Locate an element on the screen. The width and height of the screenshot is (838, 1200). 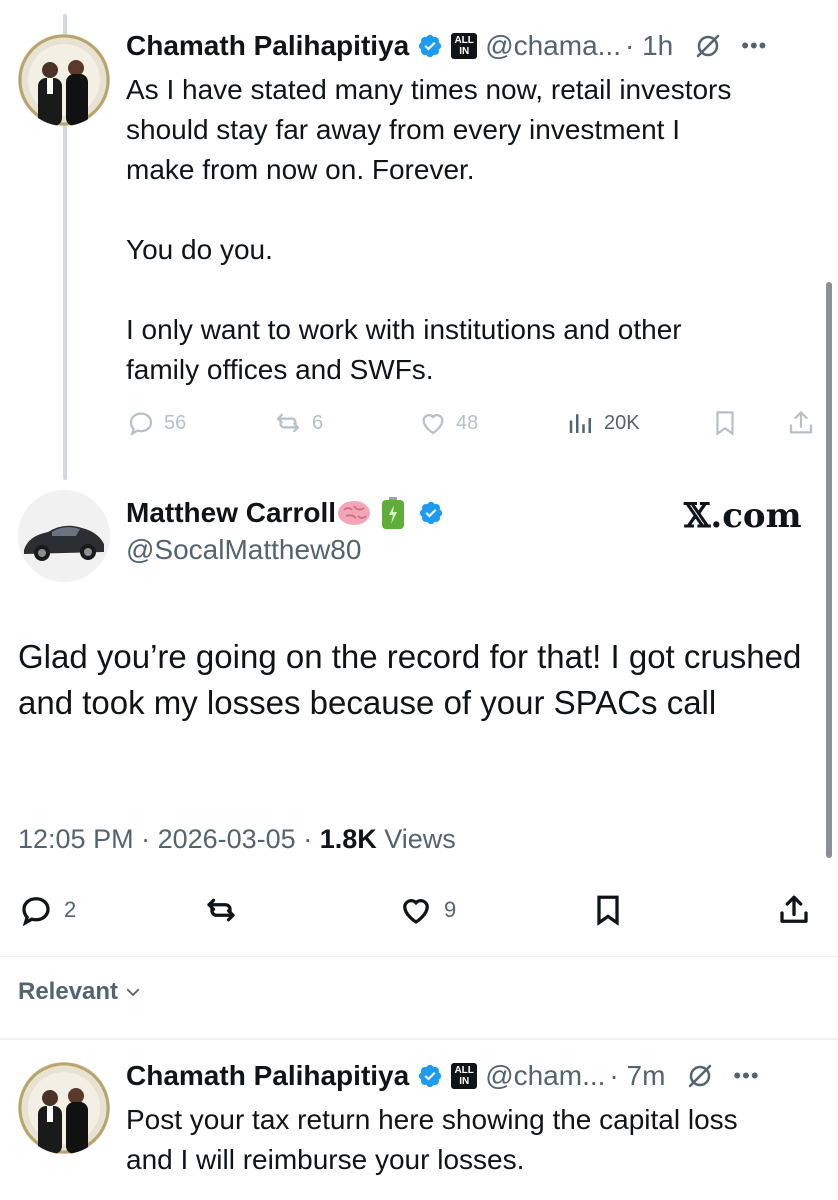
tweet-text-line: You do you. is located at coordinates (199, 249).